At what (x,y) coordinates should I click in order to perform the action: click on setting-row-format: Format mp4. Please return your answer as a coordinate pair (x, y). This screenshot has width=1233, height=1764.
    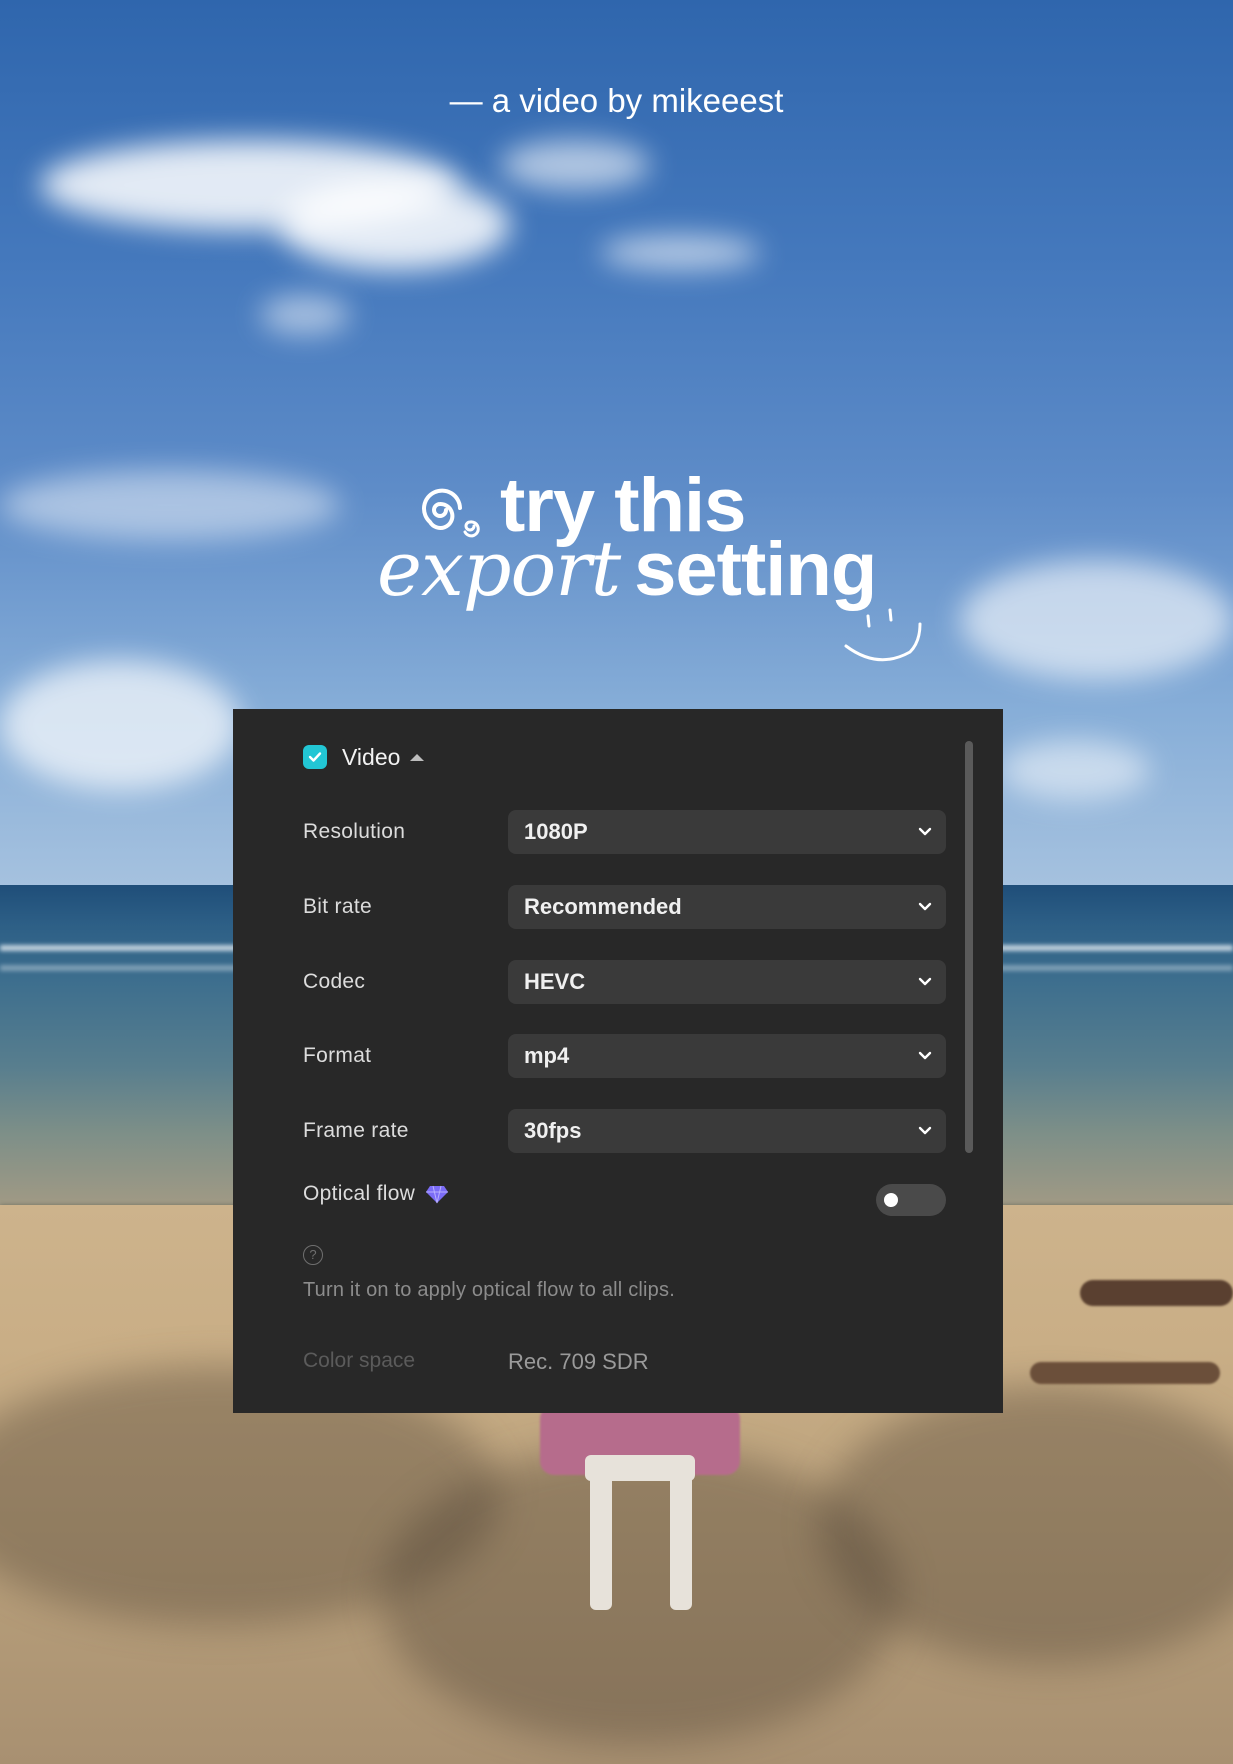
    Looking at the image, I should click on (624, 1056).